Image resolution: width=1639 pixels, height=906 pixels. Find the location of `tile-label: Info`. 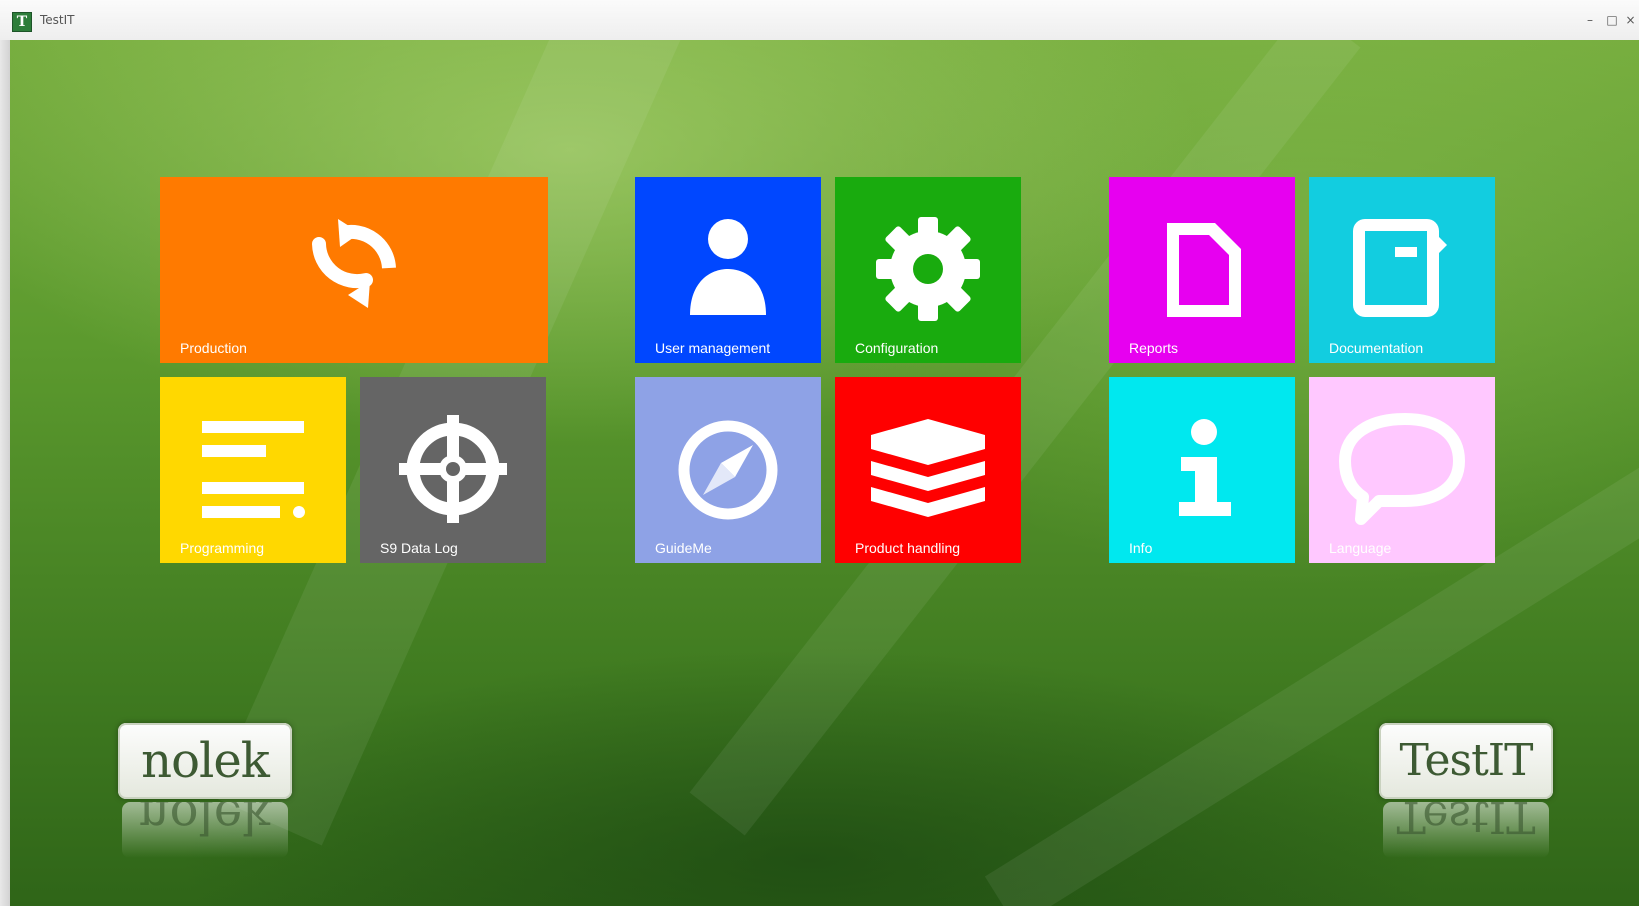

tile-label: Info is located at coordinates (1141, 548).